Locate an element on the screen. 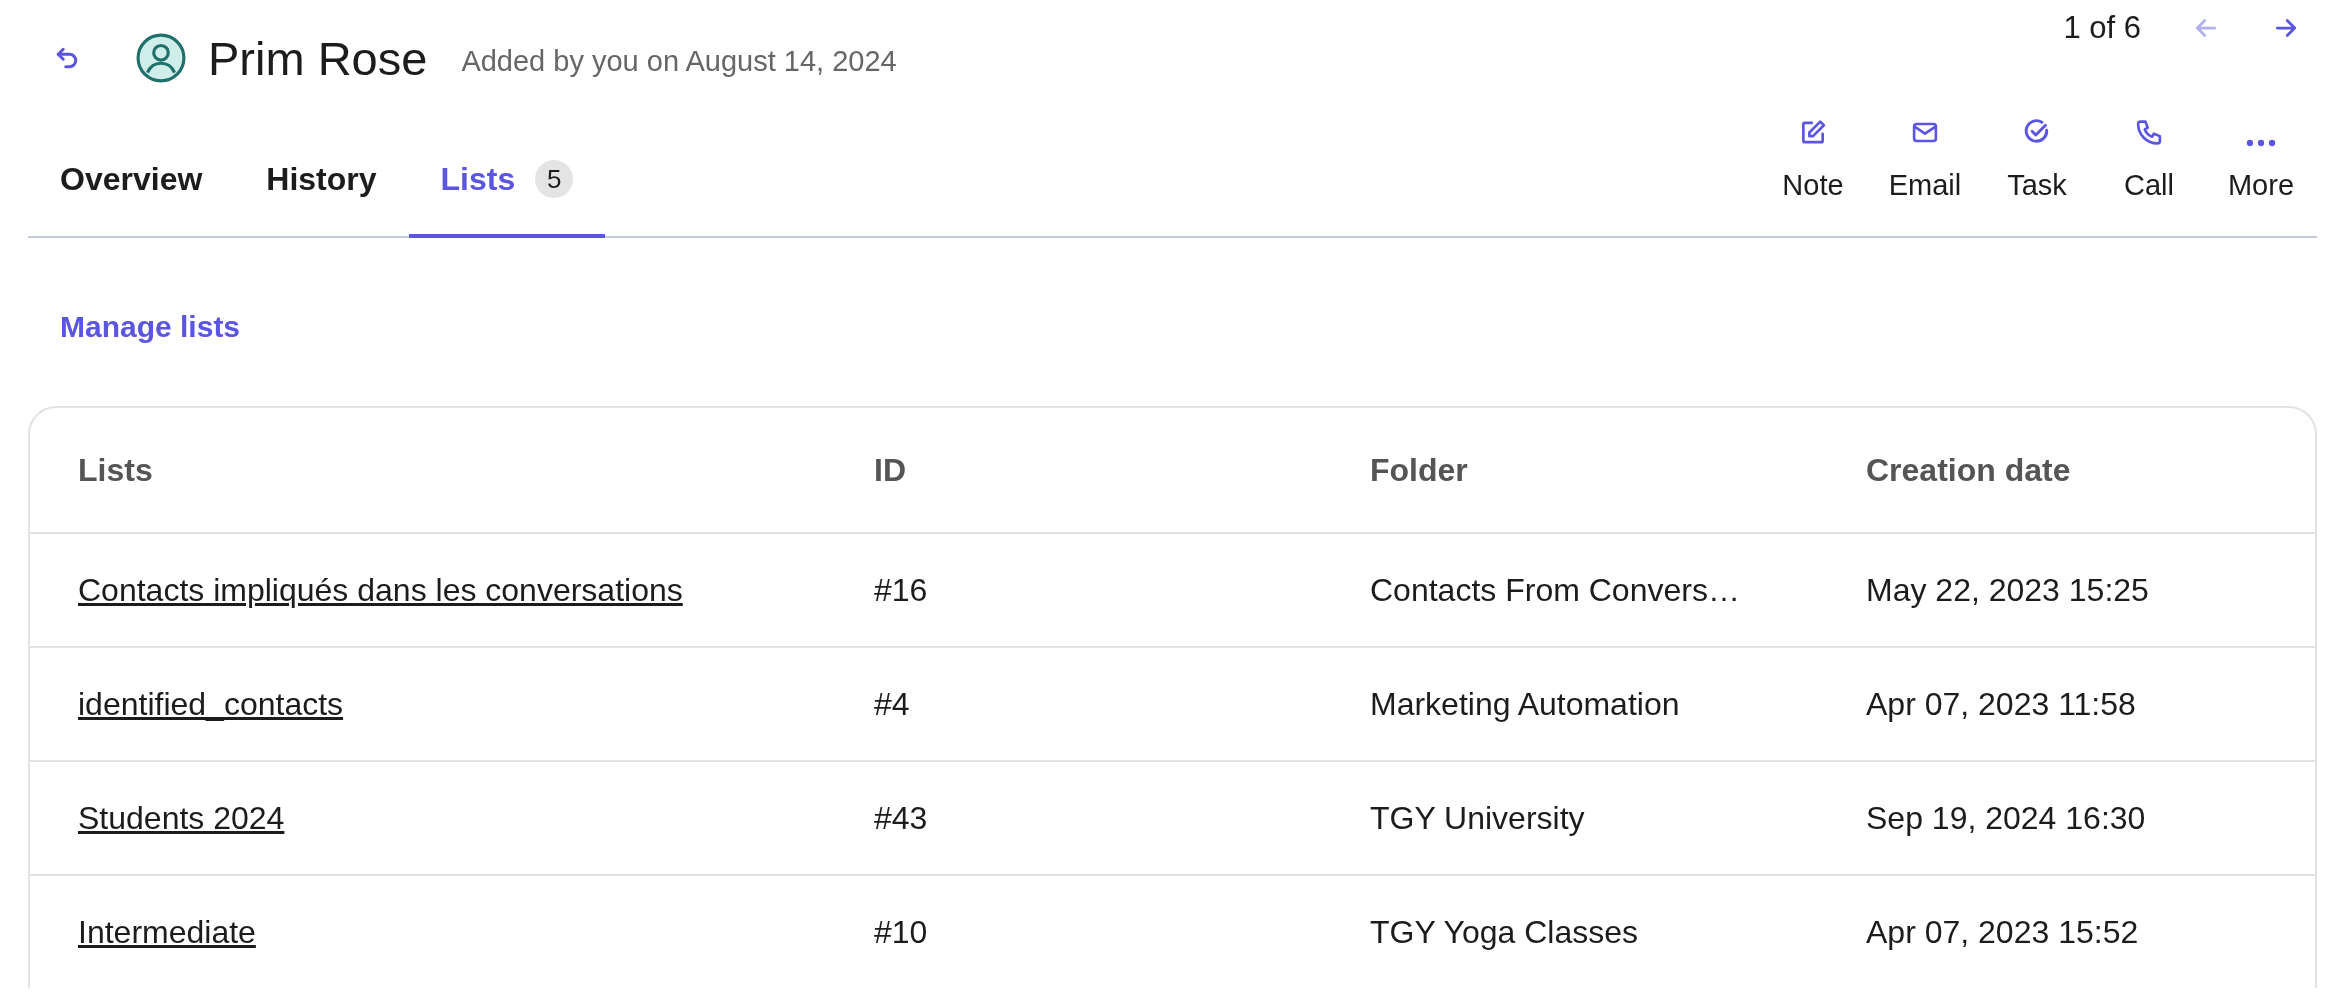 This screenshot has height=992, width=2344. list-link: identified_contacts is located at coordinates (211, 703).